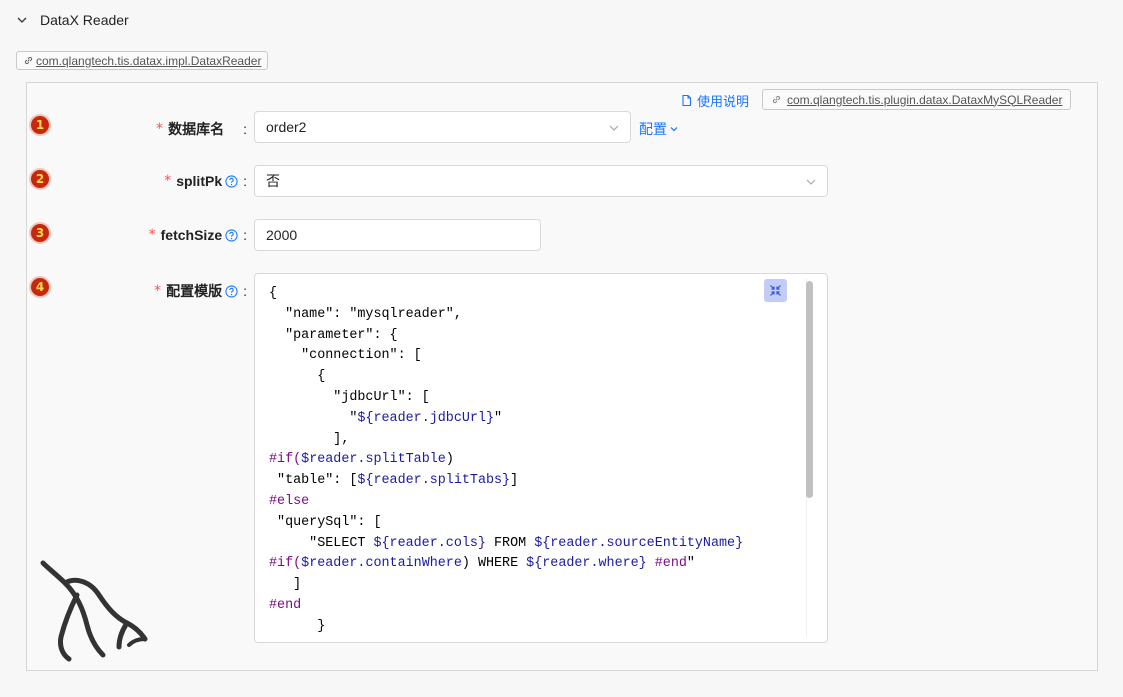 The image size is (1123, 697). Describe the element at coordinates (506, 315) in the screenshot. I see `code-line: "name": "mysqlreader",` at that location.